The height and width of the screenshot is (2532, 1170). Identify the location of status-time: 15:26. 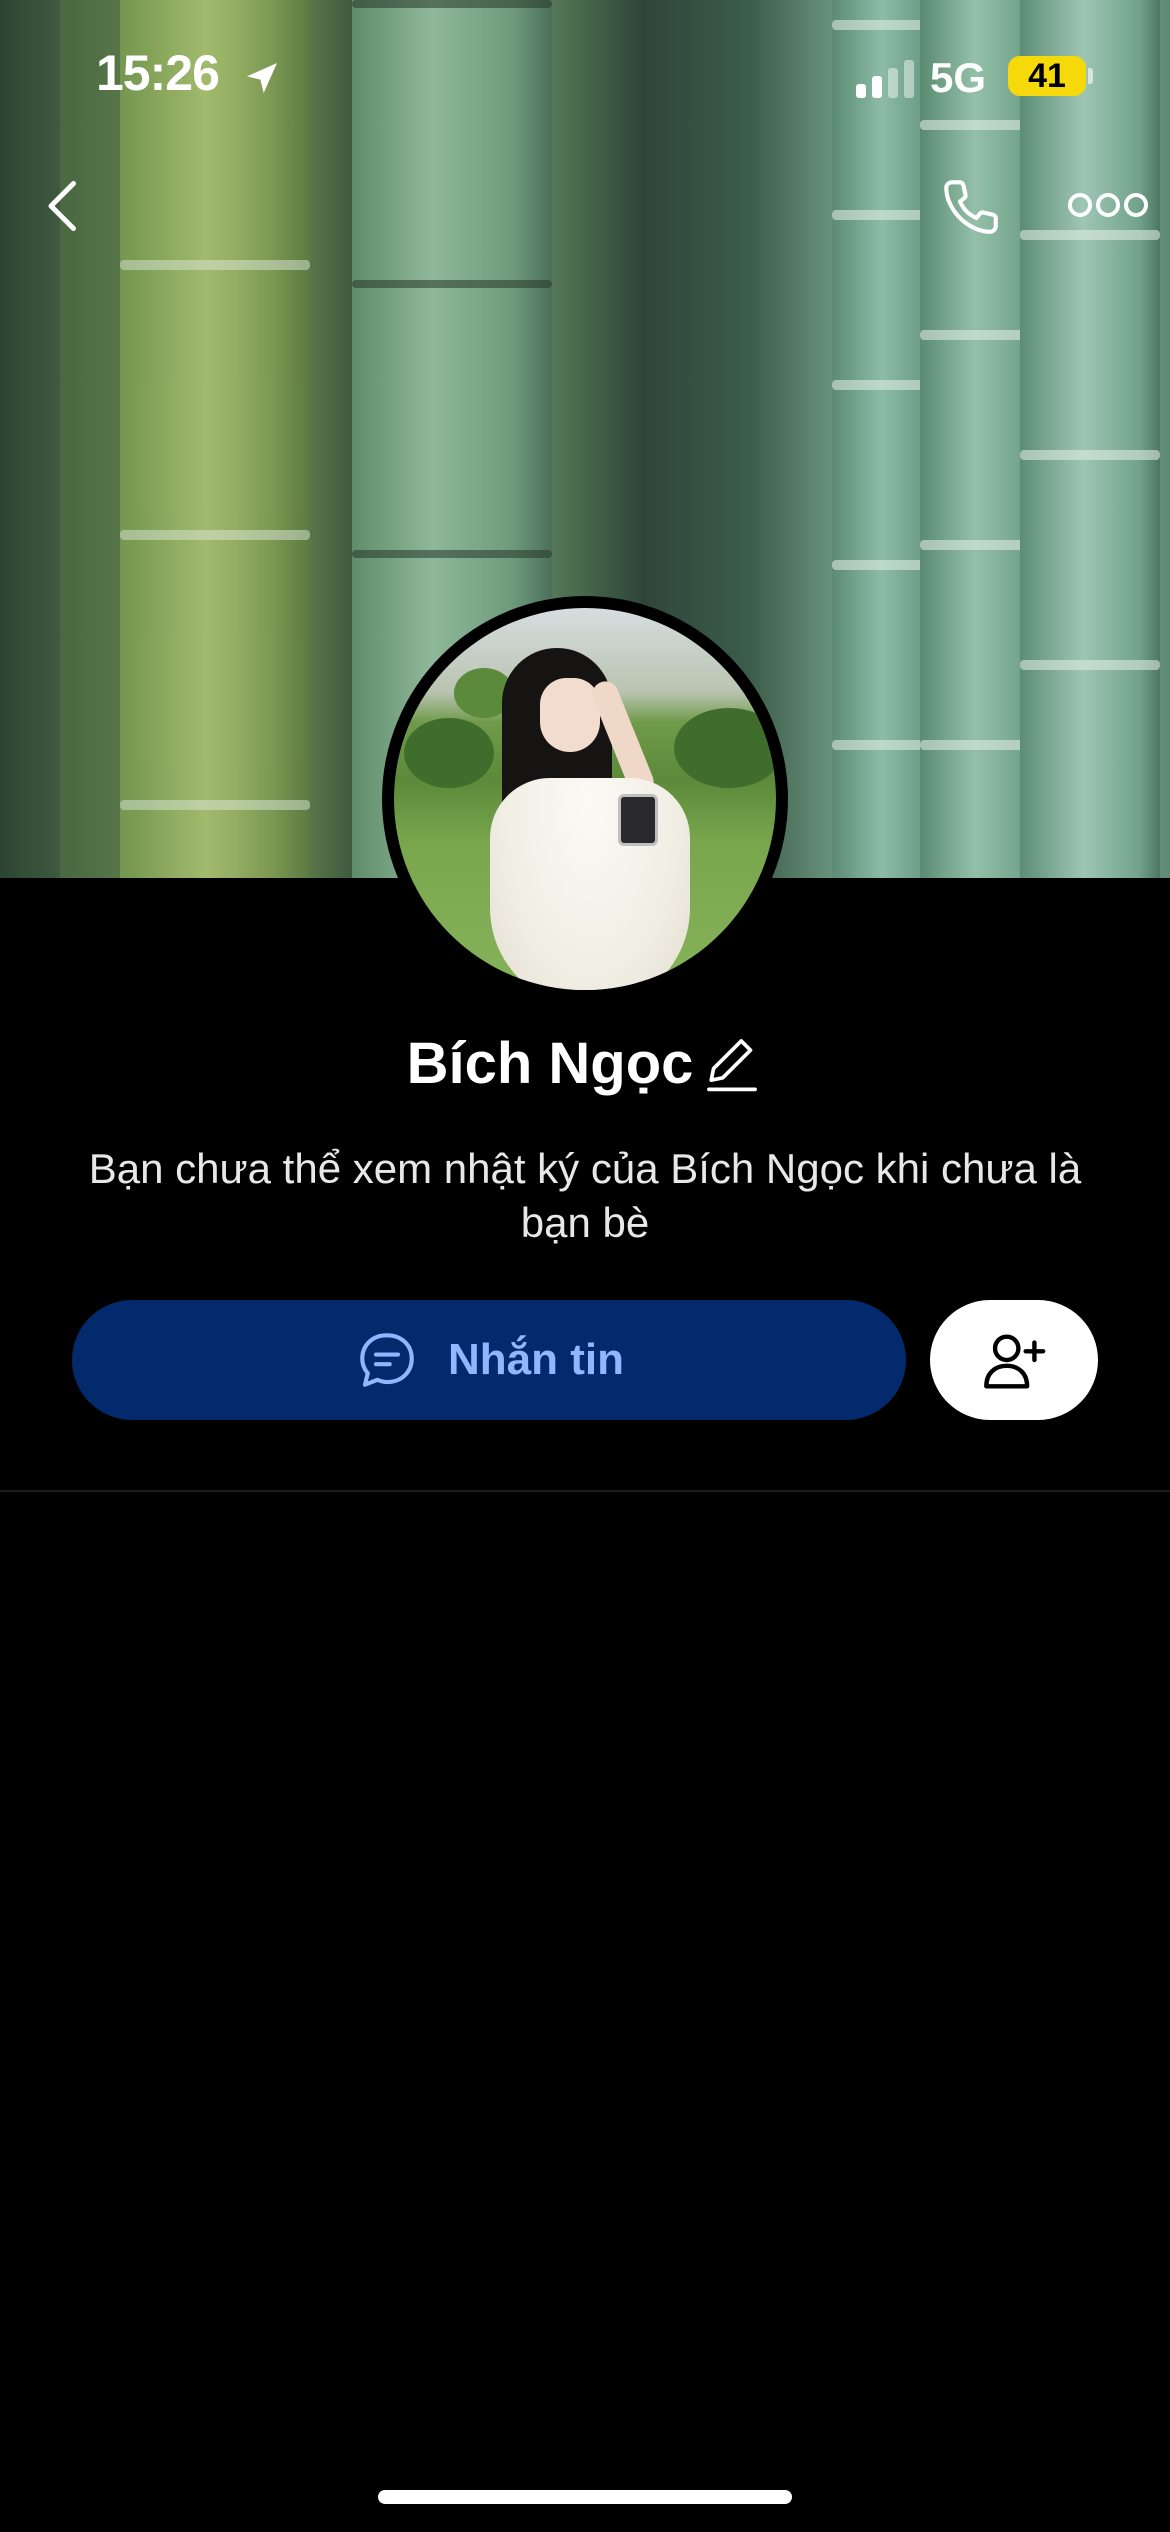
(158, 73).